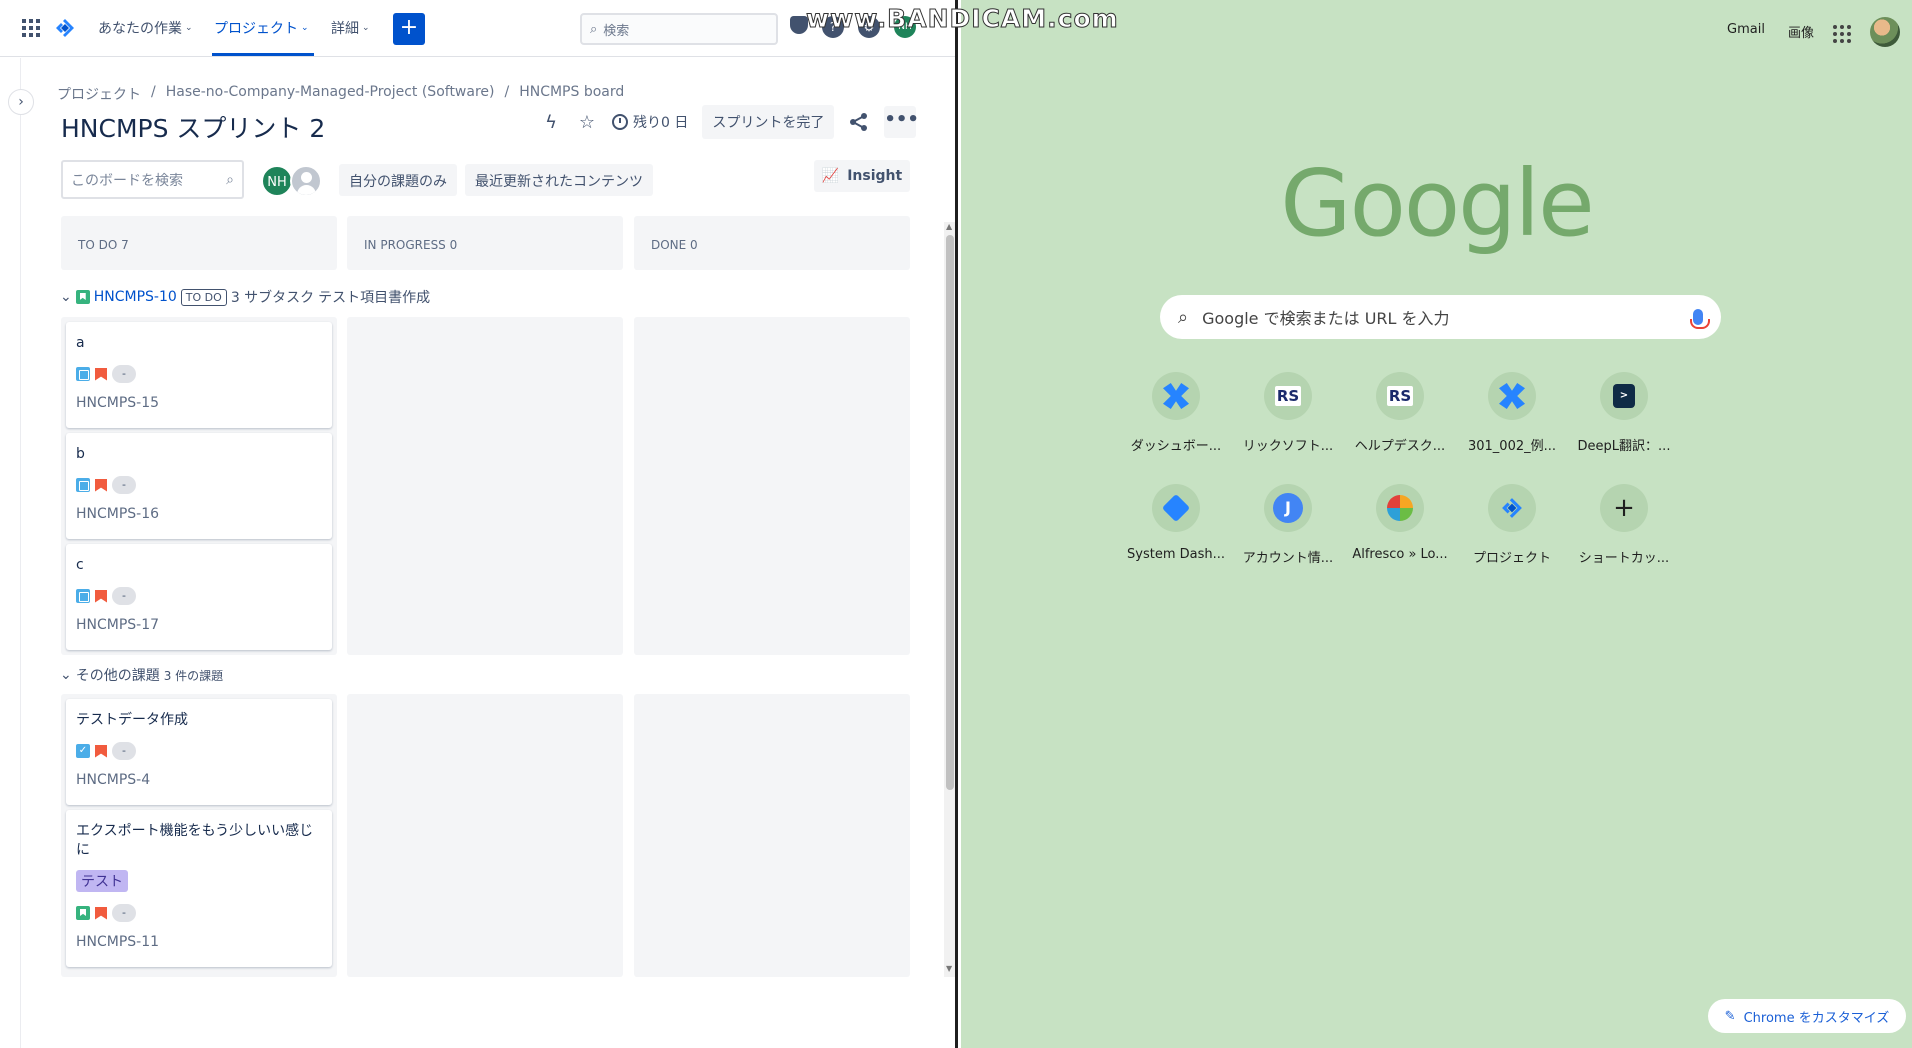  I want to click on sidebar-expand-icon: ›, so click(21, 102).